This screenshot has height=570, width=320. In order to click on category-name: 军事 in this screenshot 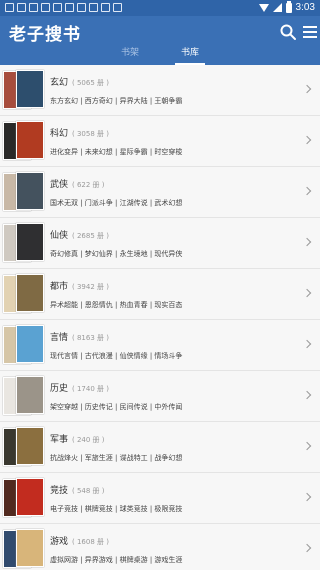, I will do `click(59, 439)`.